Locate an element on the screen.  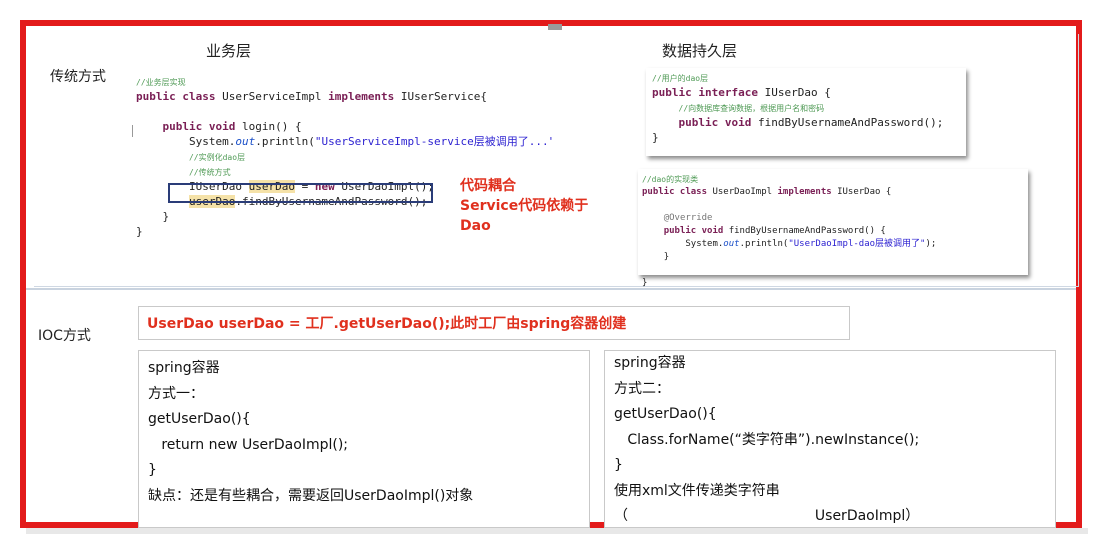
code-annotation: @Override is located at coordinates (688, 218).